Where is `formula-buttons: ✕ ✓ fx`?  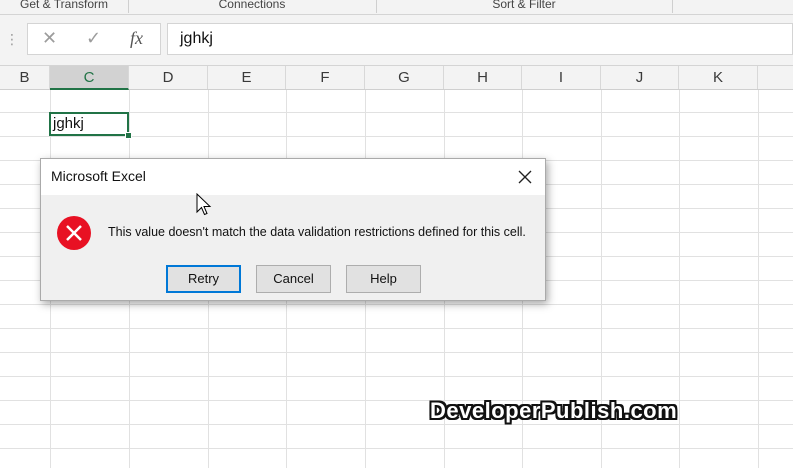
formula-buttons: ✕ ✓ fx is located at coordinates (94, 39).